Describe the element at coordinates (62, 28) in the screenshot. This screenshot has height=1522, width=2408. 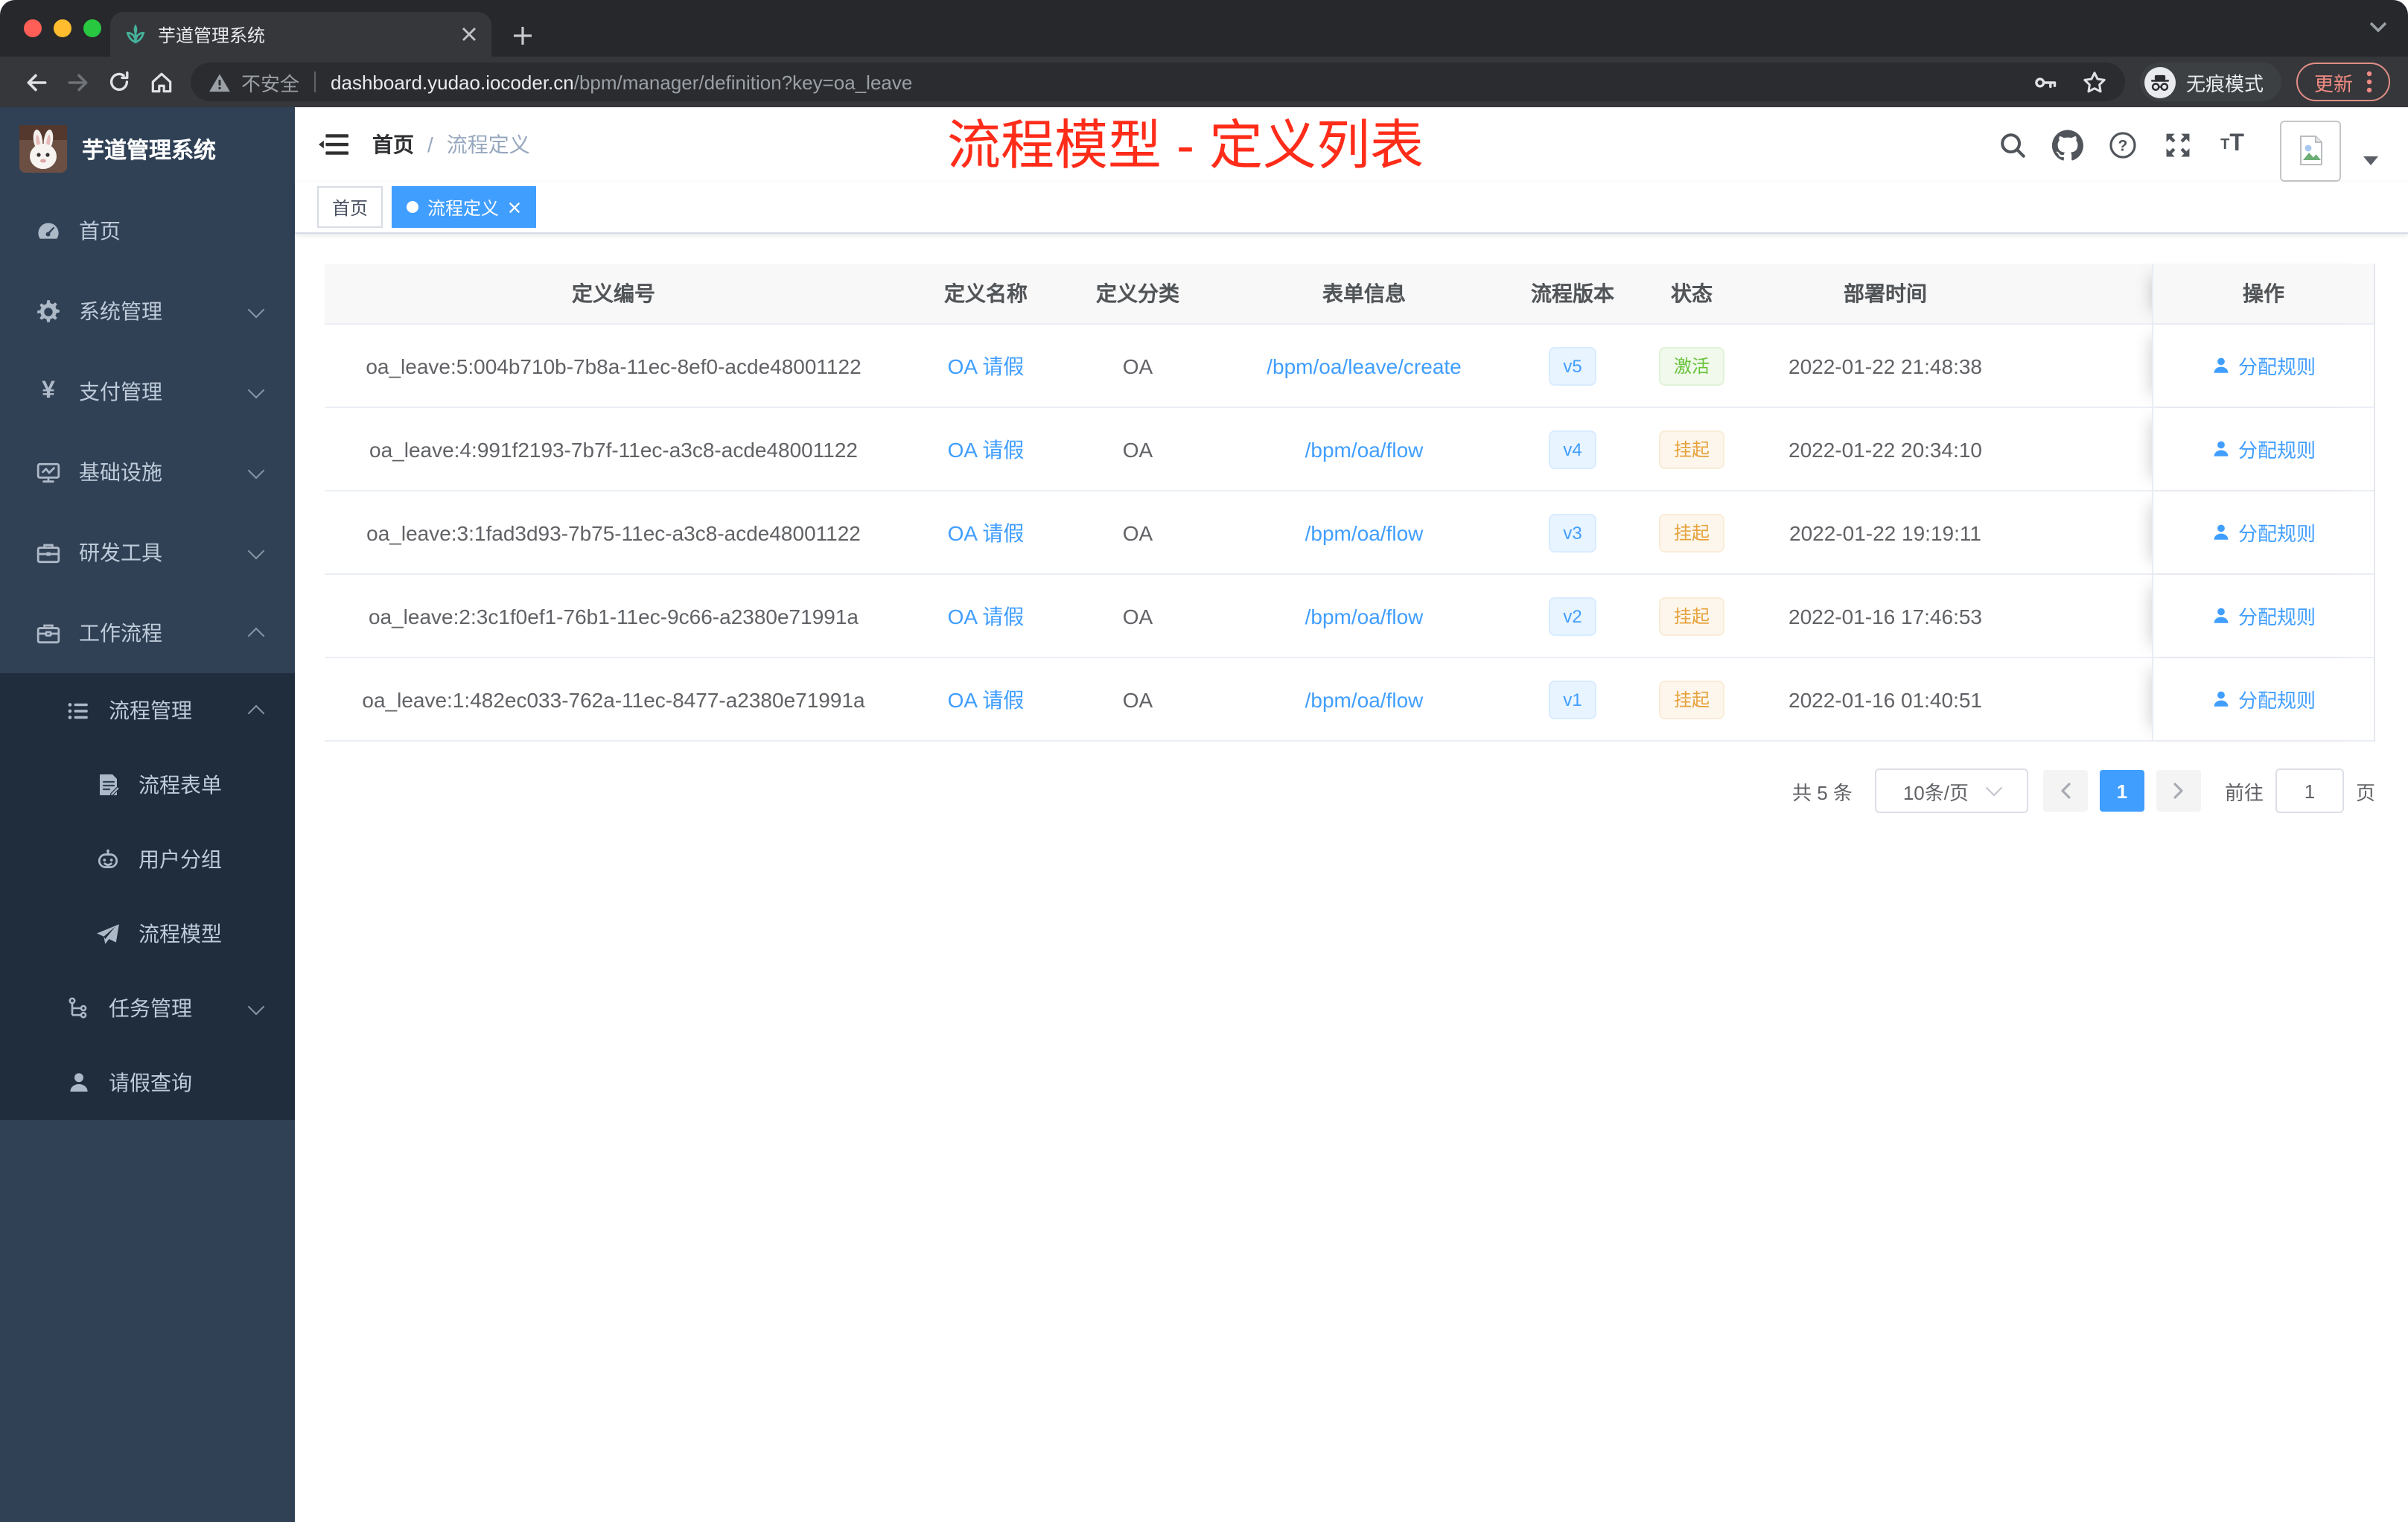
I see `minimize-window-button` at that location.